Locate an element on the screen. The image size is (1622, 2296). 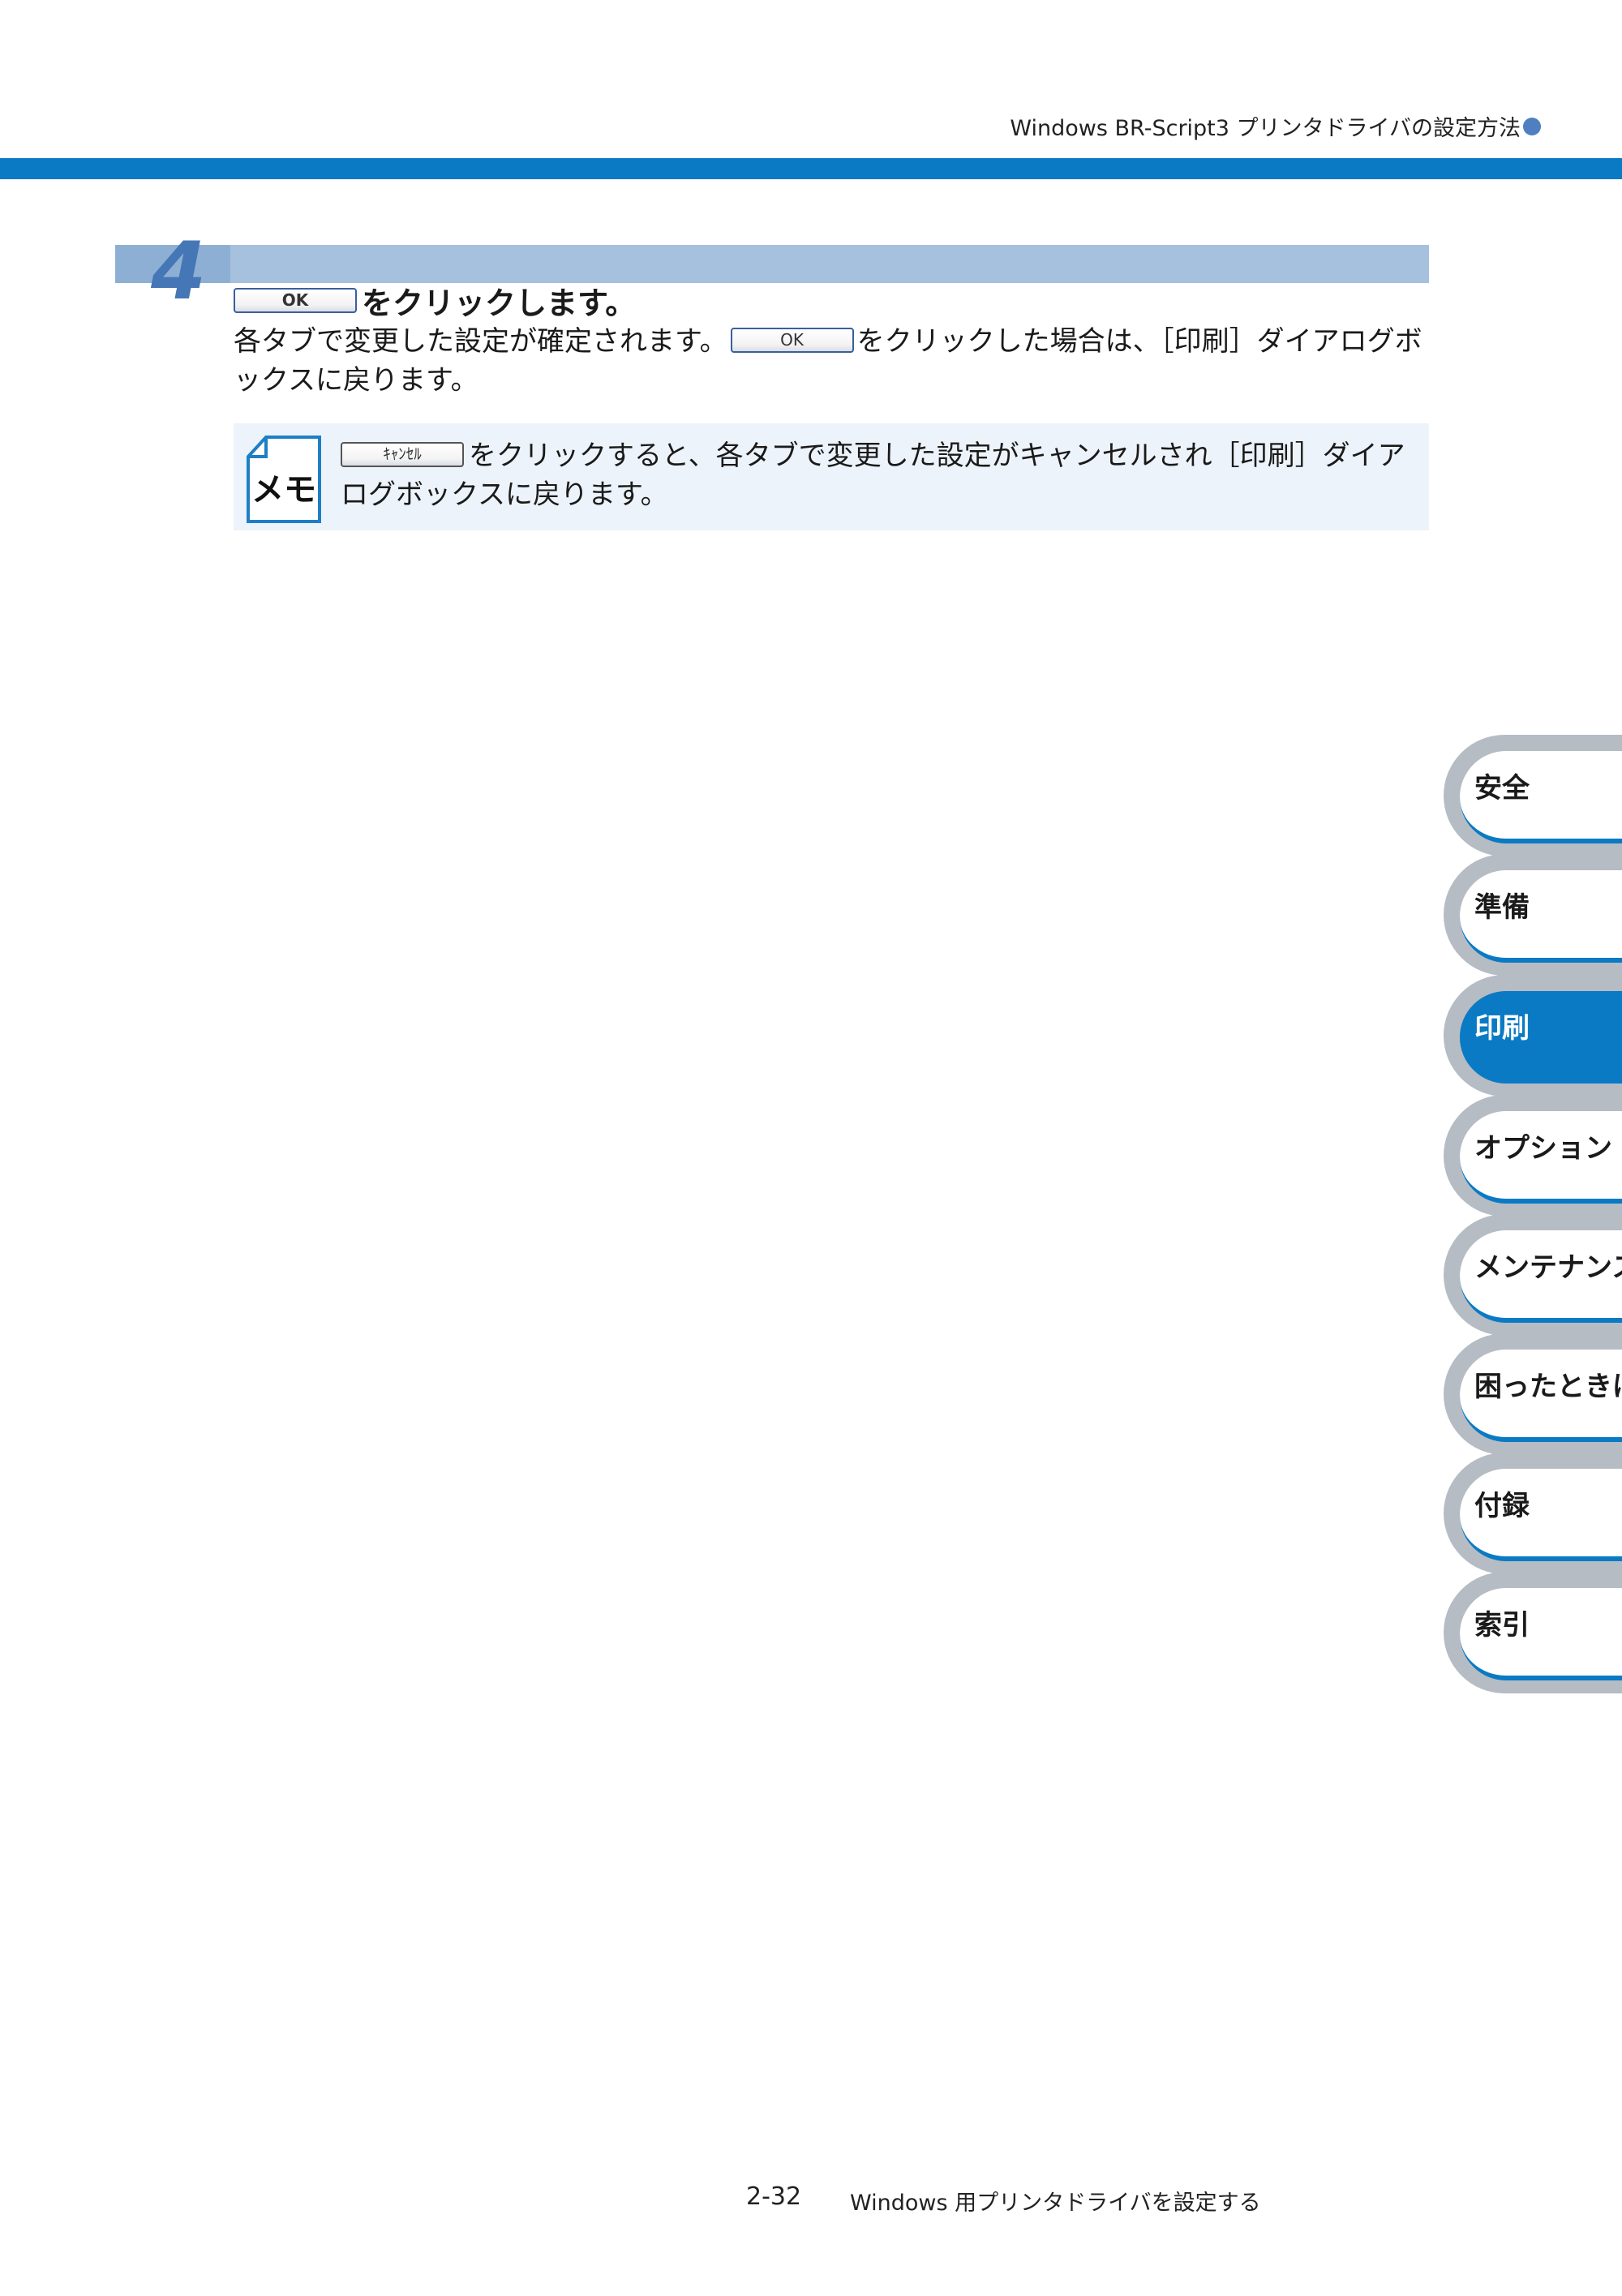
running-header: Windows BR-Script3 プリンタドライバの設定方法 is located at coordinates (1276, 126).